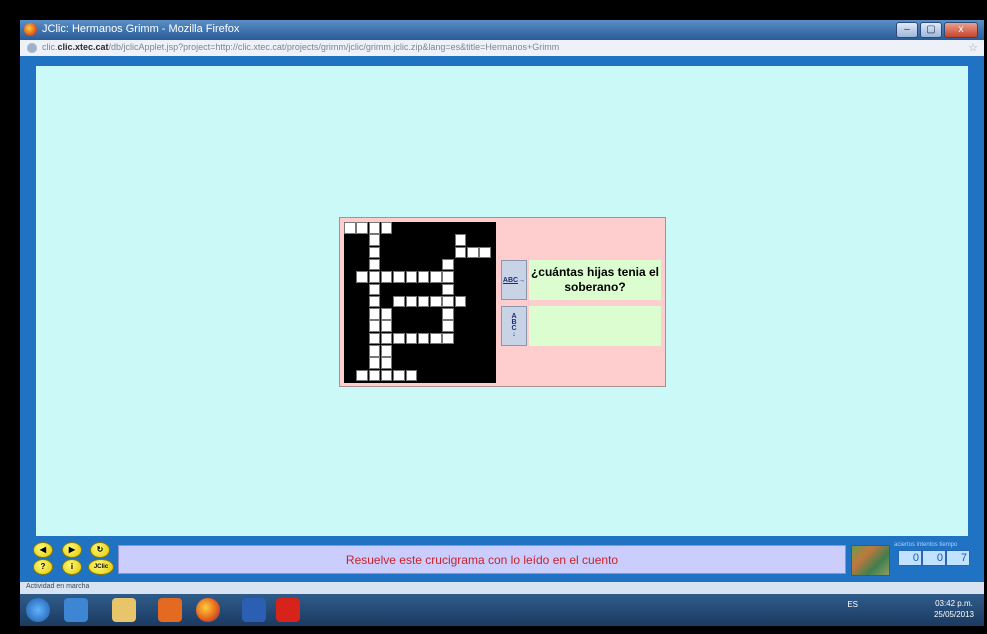 The height and width of the screenshot is (634, 987). I want to click on maximize-button: ▢, so click(931, 30).